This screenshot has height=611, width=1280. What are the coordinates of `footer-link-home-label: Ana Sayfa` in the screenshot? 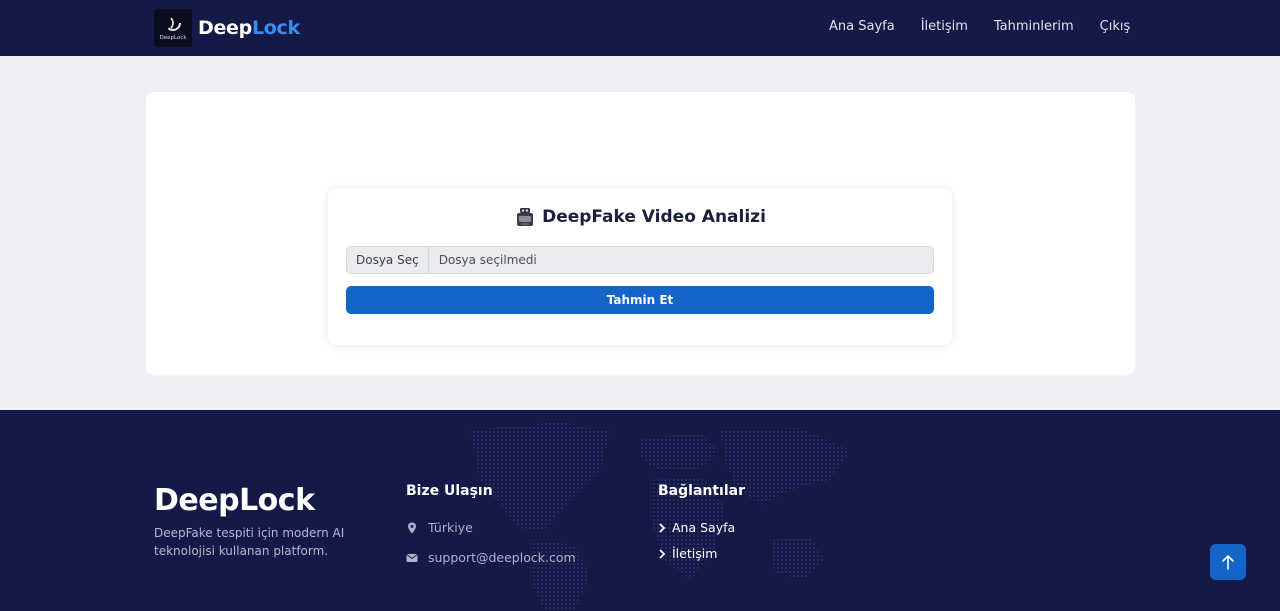 It's located at (704, 527).